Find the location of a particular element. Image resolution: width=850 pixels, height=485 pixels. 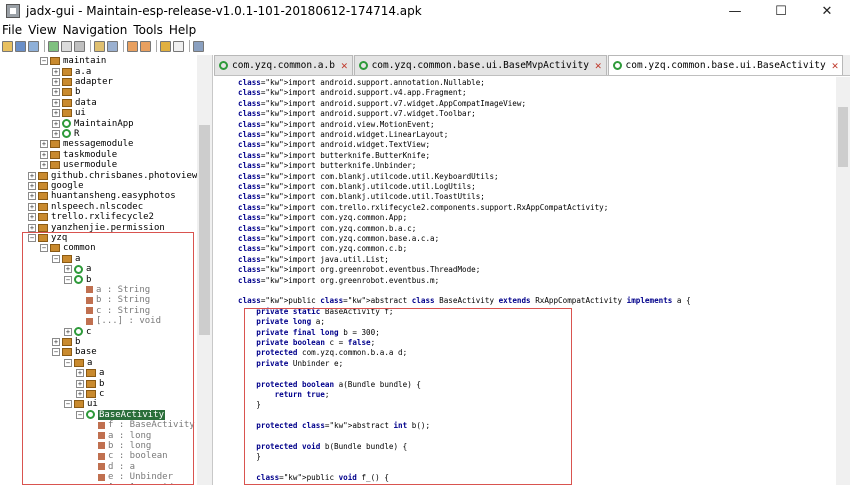

tree-node: + google is located at coordinates (56, 186).